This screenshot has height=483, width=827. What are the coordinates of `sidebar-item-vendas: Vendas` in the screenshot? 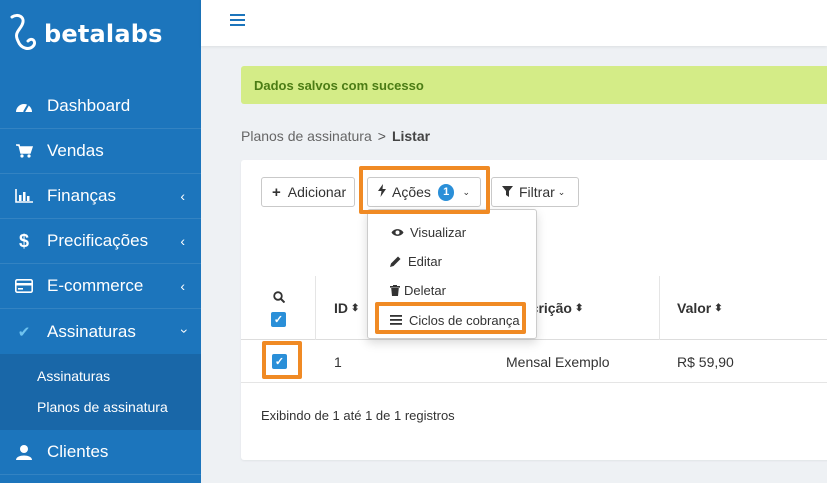 It's located at (100, 151).